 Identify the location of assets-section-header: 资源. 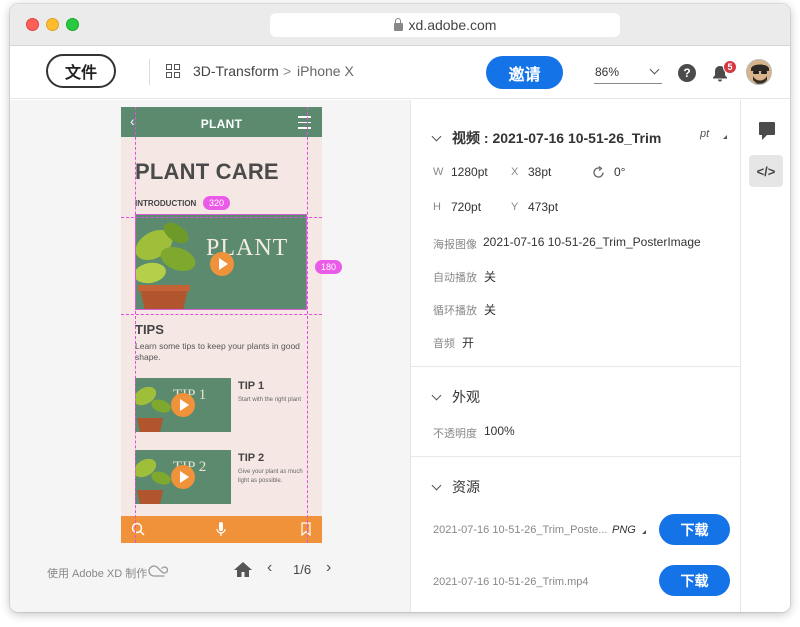
(455, 487).